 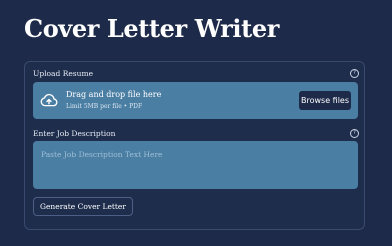 I want to click on page-title: Cover Letter Writer, so click(x=151, y=28).